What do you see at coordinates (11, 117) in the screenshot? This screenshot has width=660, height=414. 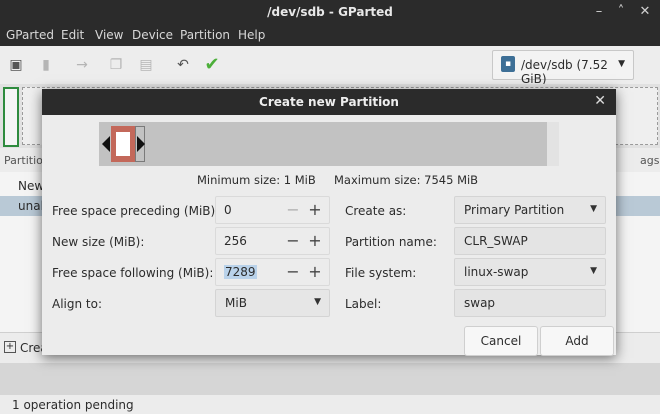 I see `disk-map-new-partition` at bounding box center [11, 117].